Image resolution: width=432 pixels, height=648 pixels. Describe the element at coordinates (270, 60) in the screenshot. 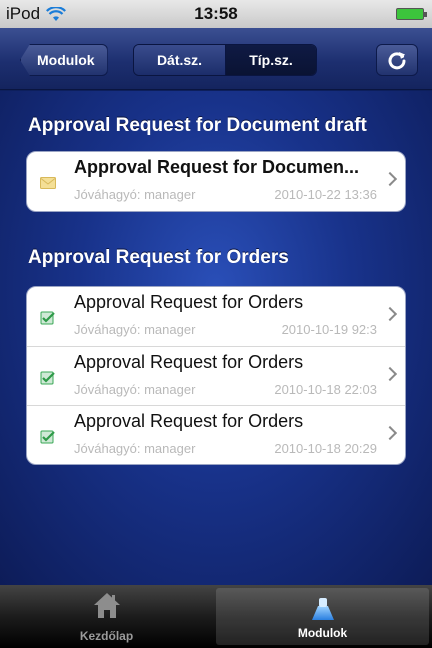

I see `segment-type-sort: Típ.sz.` at that location.